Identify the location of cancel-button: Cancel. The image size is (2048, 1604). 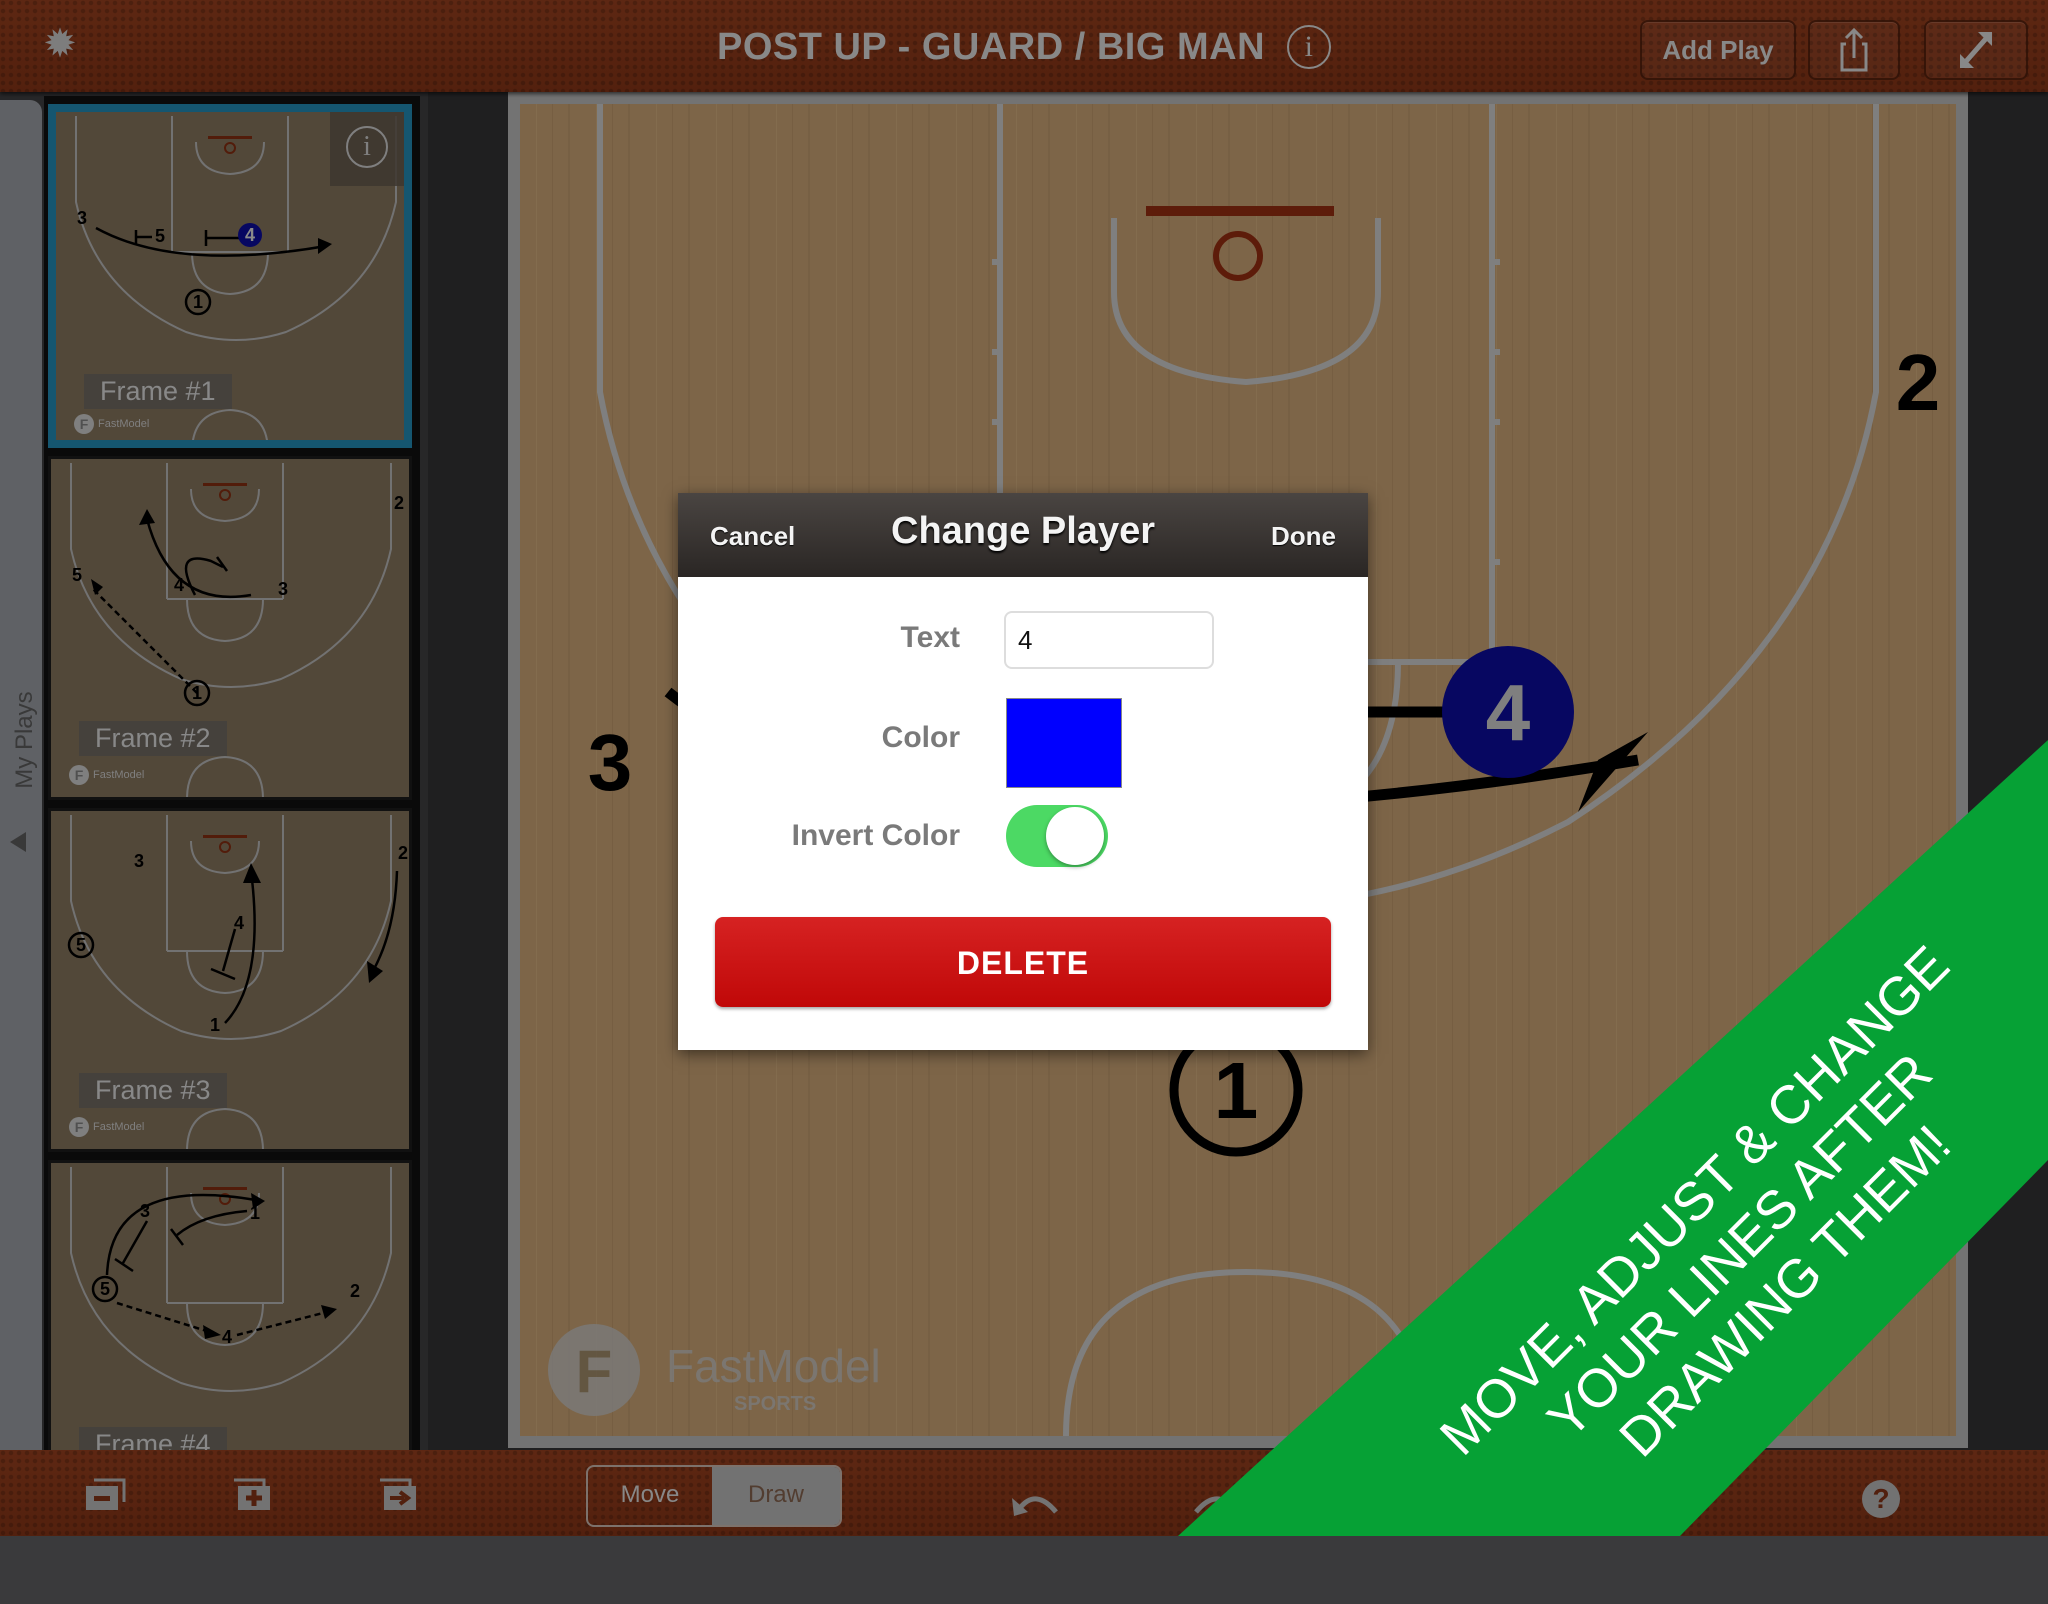
(752, 536).